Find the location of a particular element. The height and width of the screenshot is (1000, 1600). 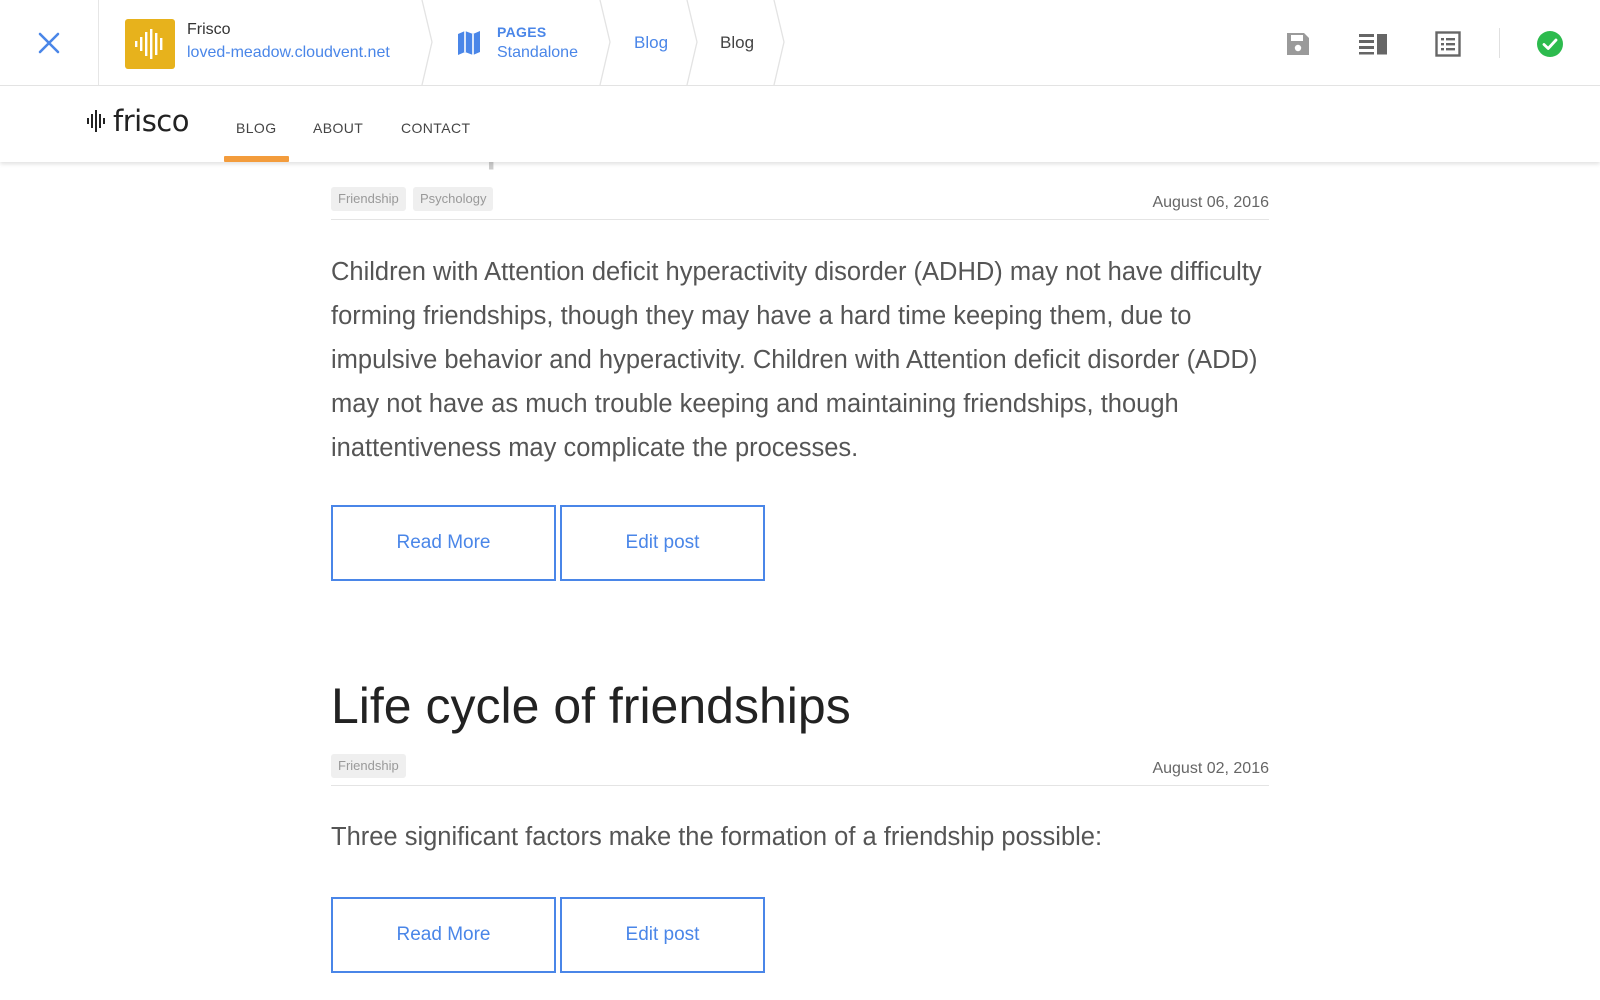

nav-contact: CONTACT is located at coordinates (435, 128).